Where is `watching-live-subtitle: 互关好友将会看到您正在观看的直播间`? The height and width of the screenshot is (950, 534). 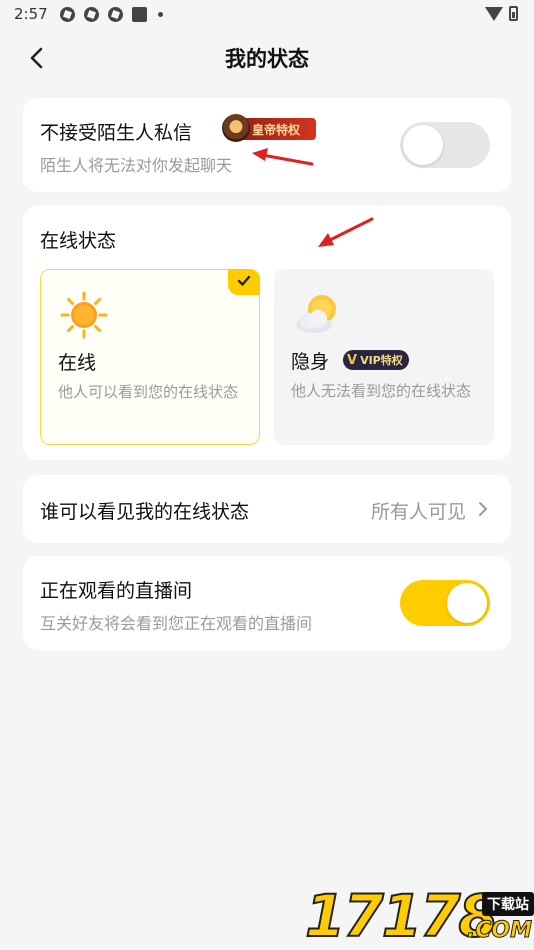 watching-live-subtitle: 互关好友将会看到您正在观看的直播间 is located at coordinates (176, 623).